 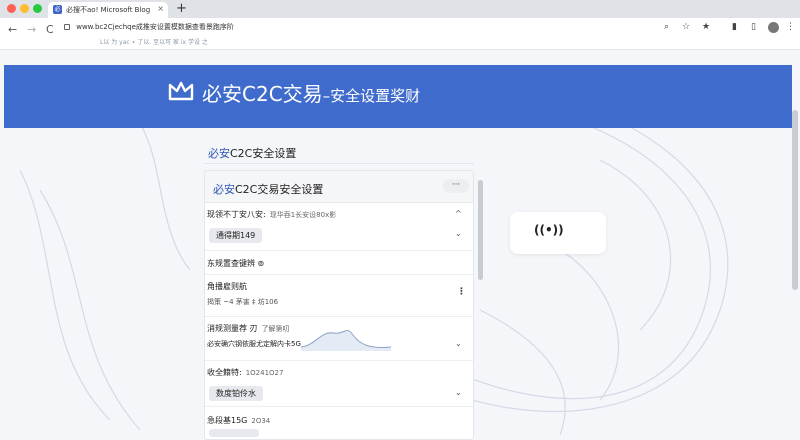 I want to click on back-button: ←, so click(x=12, y=29).